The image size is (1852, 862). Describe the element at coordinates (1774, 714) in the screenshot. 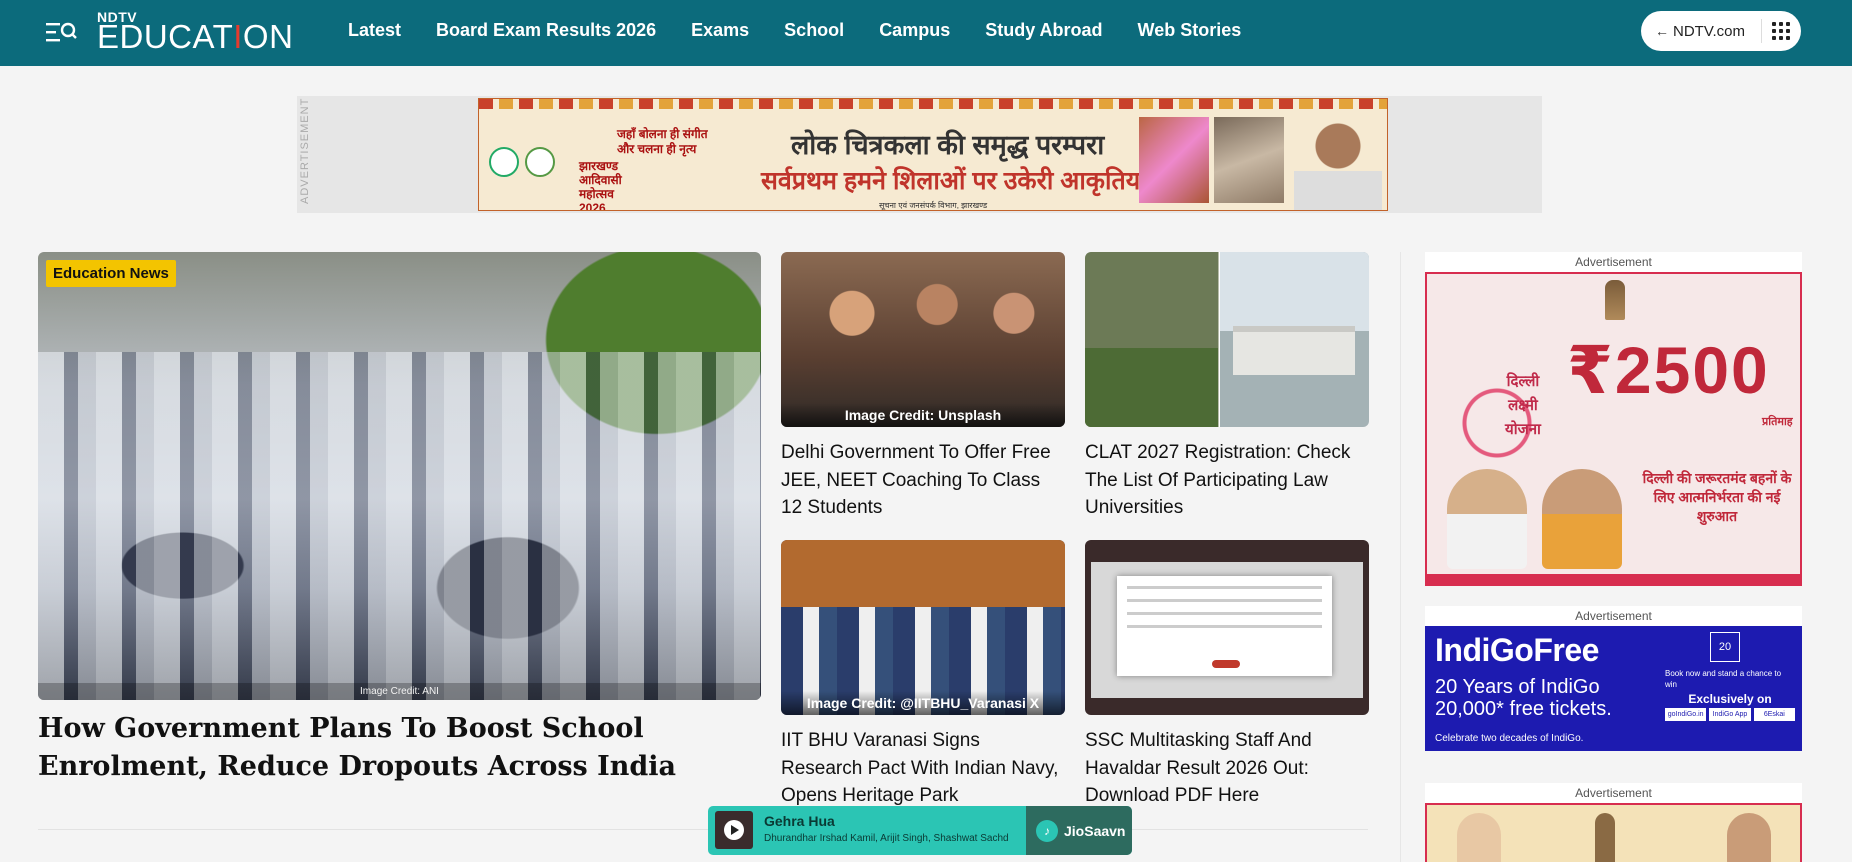

I see `channel-chip: 6Eskai` at that location.